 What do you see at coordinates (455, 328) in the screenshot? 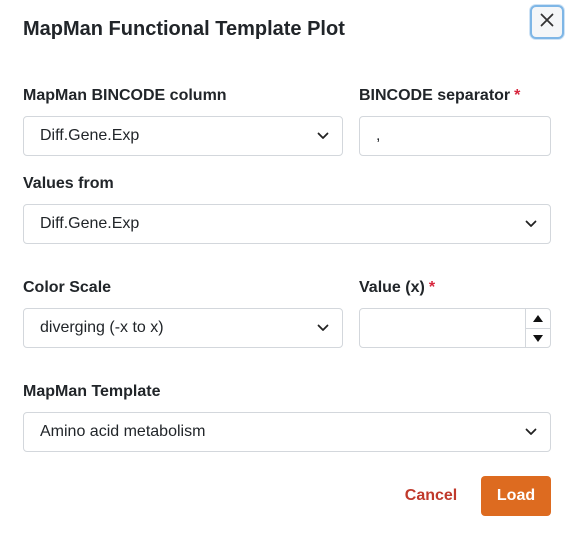
I see `value-x-number-input` at bounding box center [455, 328].